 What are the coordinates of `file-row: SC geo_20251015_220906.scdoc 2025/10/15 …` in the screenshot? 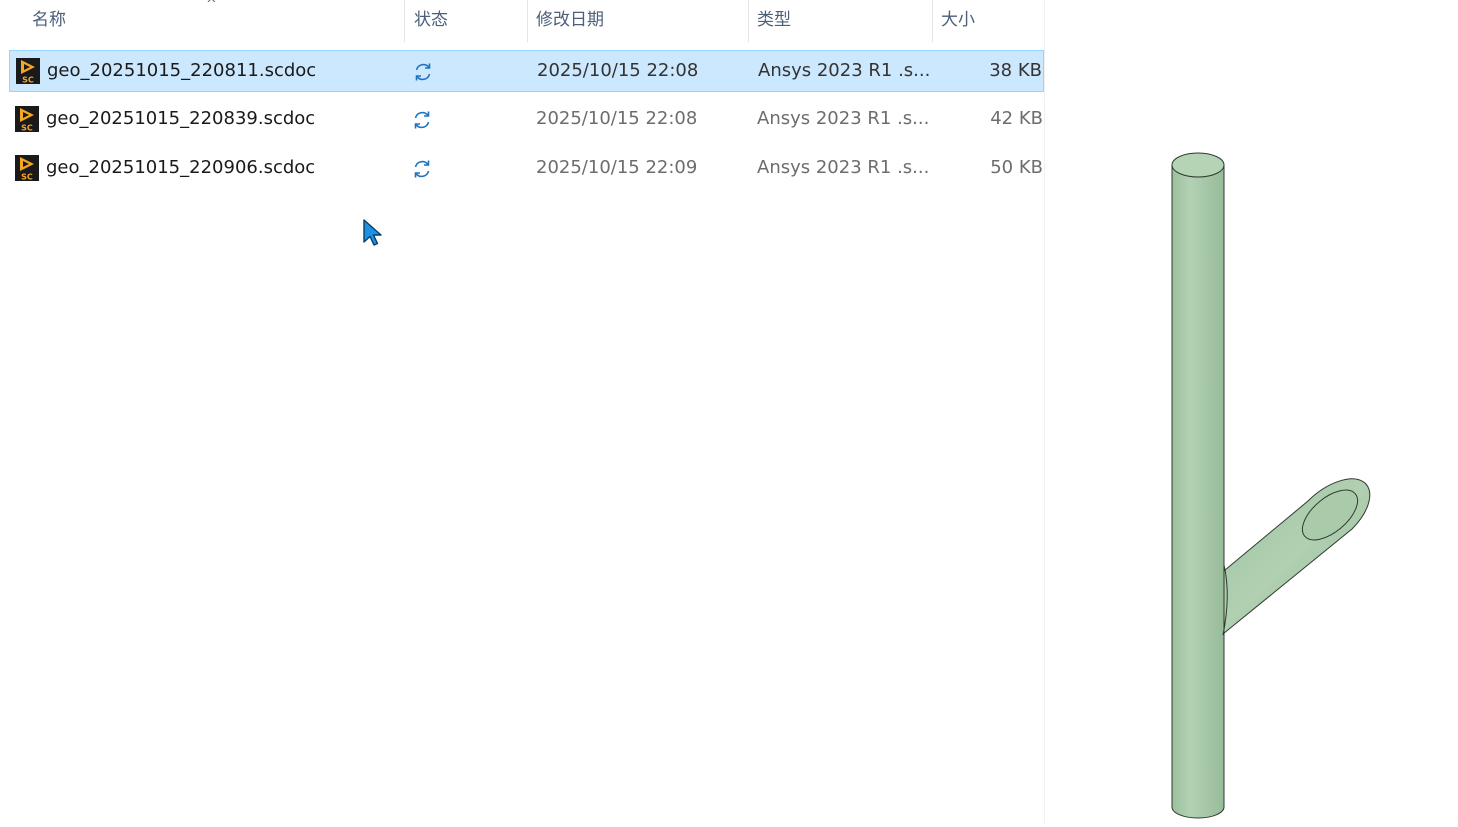 It's located at (526, 169).